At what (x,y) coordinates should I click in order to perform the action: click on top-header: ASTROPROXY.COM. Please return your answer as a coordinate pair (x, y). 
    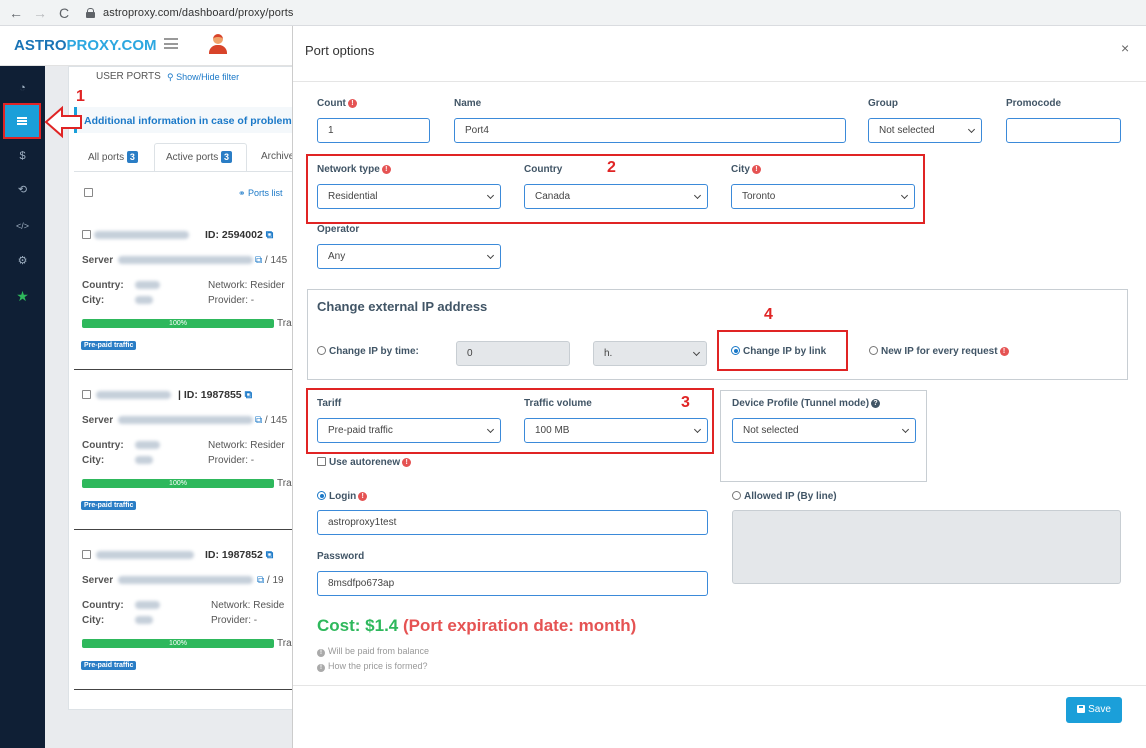
    Looking at the image, I should click on (146, 46).